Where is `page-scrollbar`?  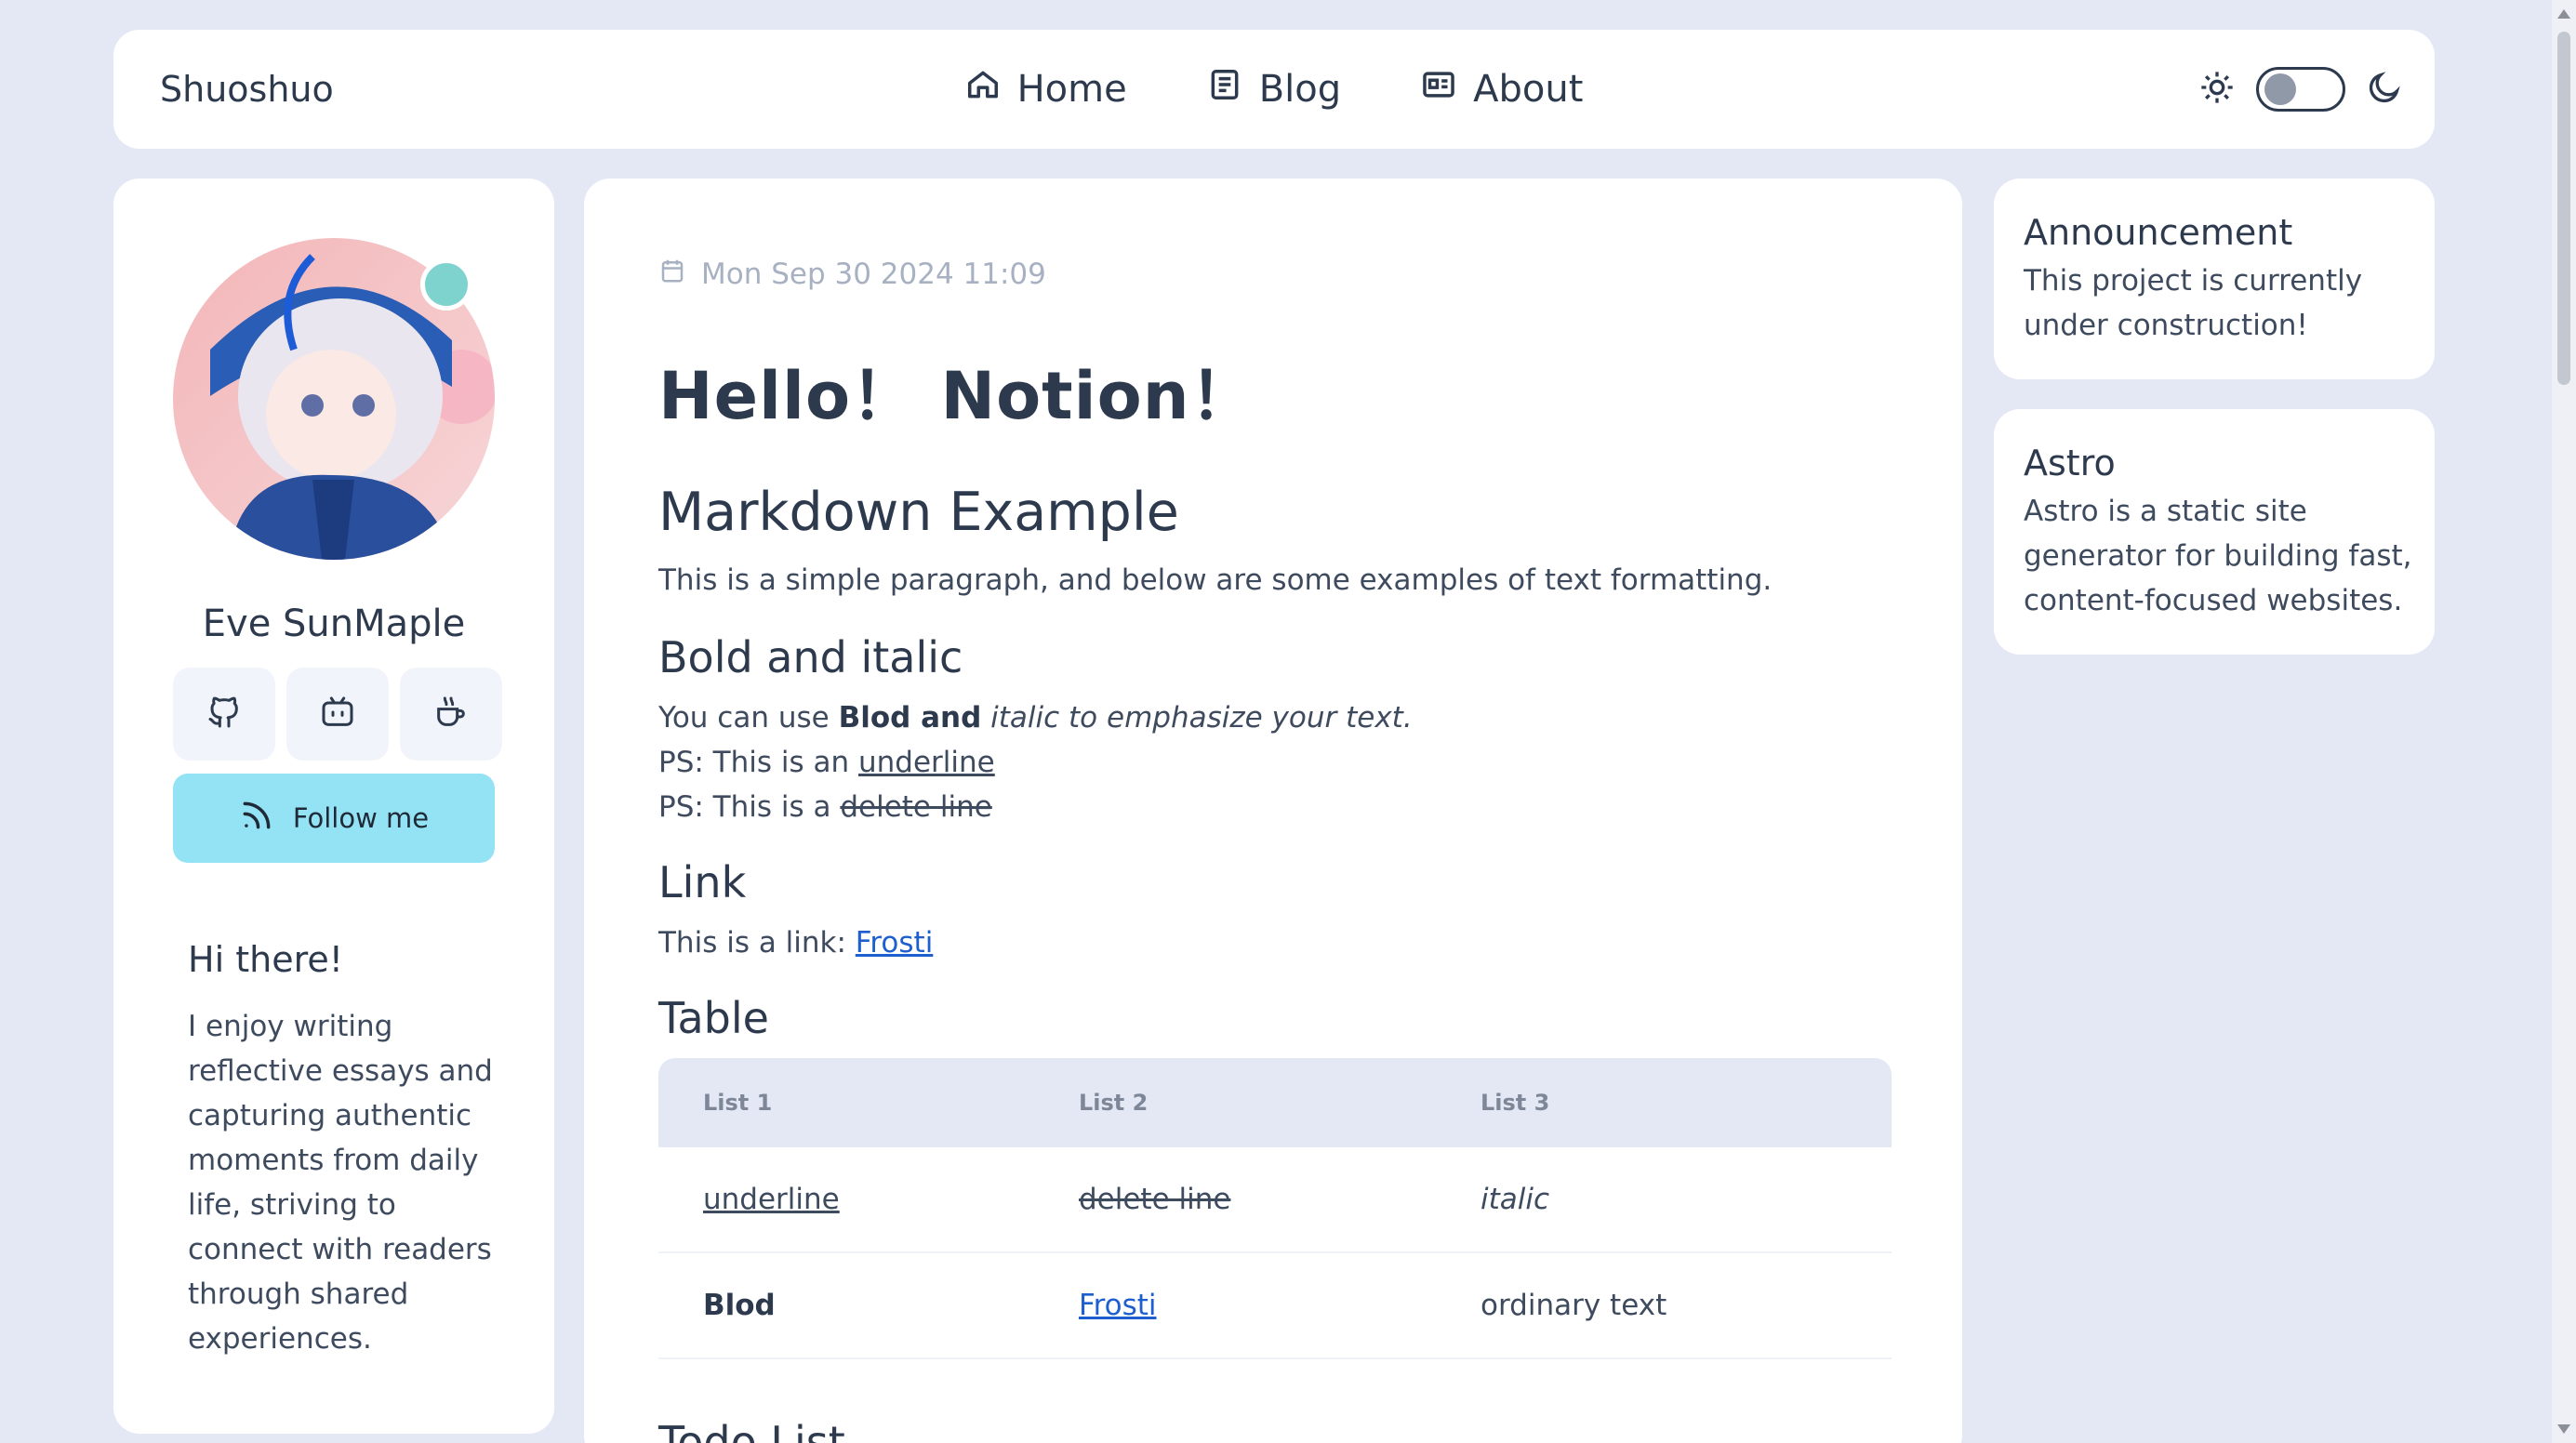 page-scrollbar is located at coordinates (2564, 721).